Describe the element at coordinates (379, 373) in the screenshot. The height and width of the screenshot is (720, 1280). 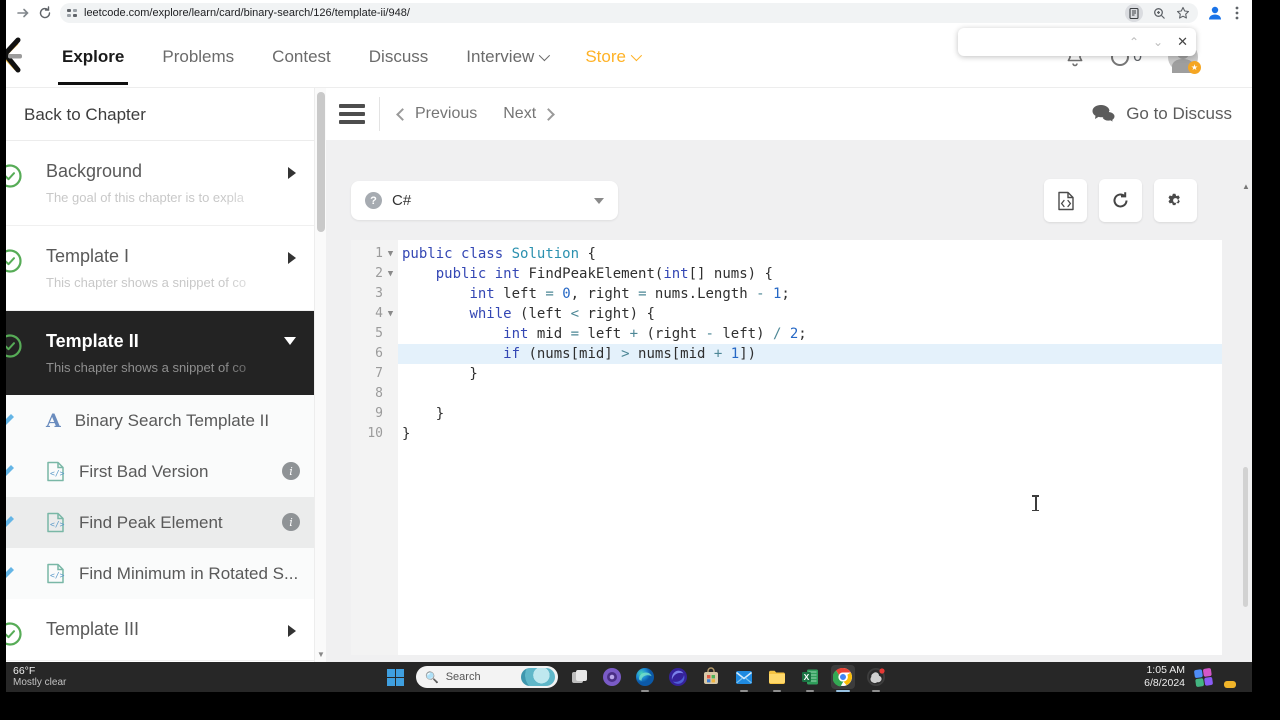
I see `line-number: 7` at that location.